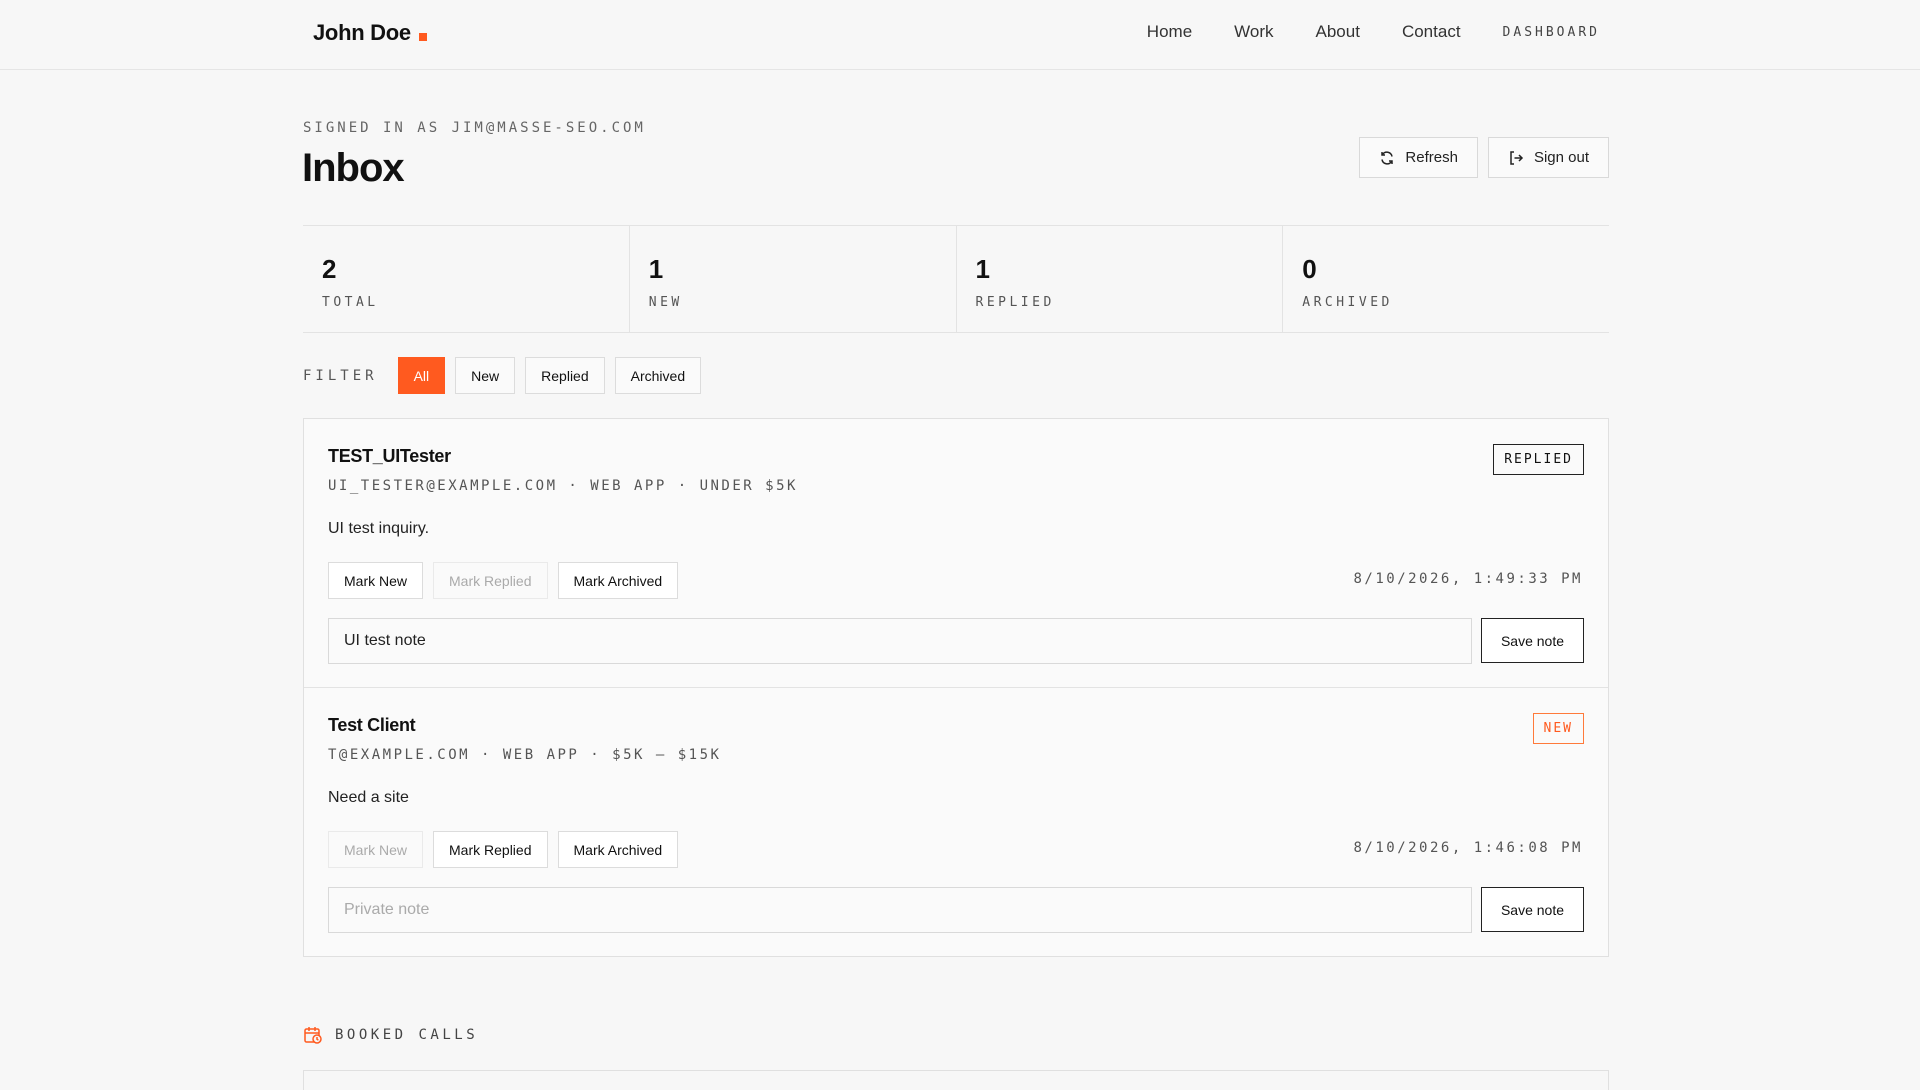 The width and height of the screenshot is (1920, 1090). I want to click on stat-label: NEW, so click(665, 302).